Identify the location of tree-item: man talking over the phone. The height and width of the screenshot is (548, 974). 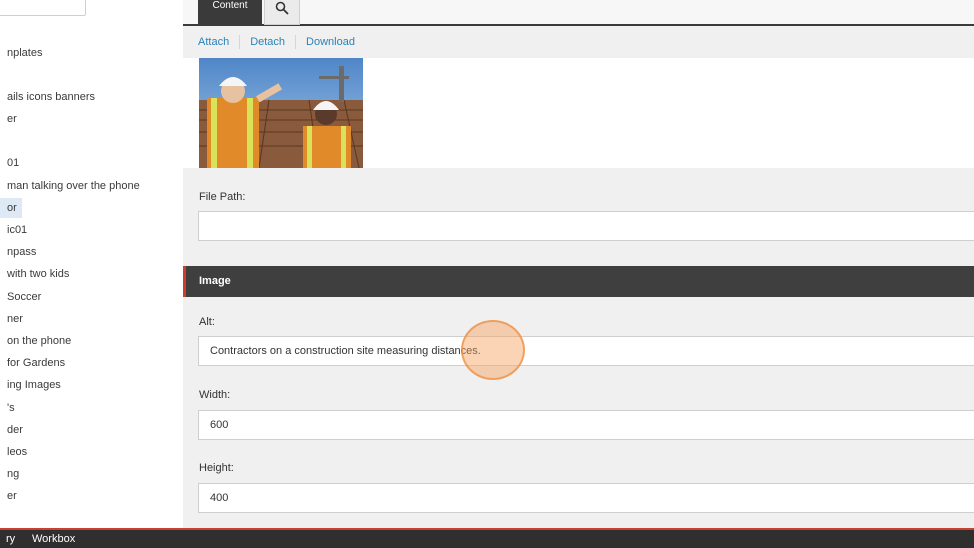
(91, 186).